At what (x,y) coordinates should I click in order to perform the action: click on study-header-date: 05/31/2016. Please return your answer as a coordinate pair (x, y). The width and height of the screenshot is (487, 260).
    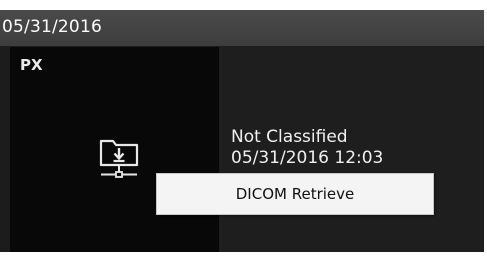
    Looking at the image, I should click on (52, 27).